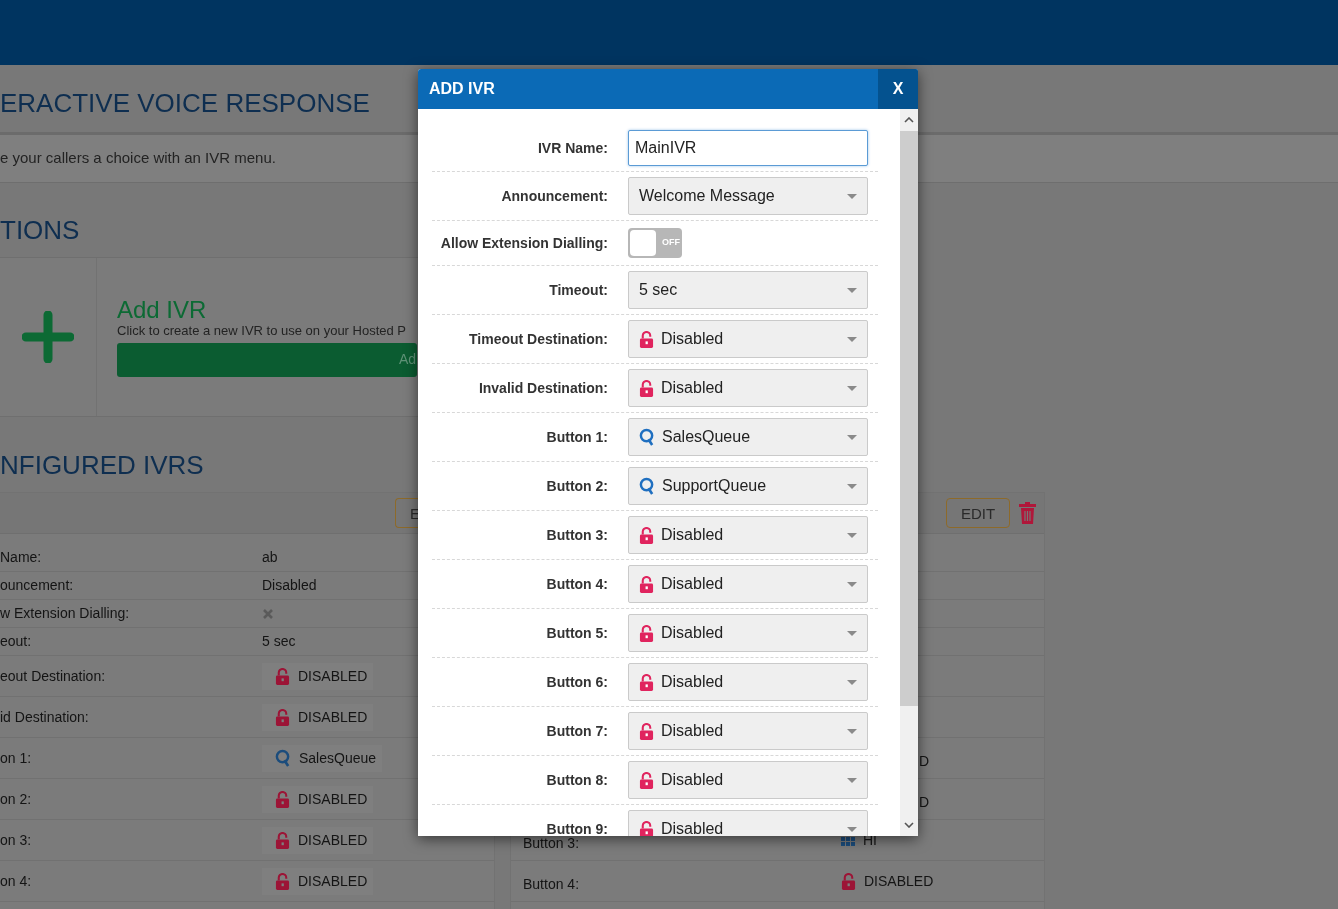  Describe the element at coordinates (338, 758) in the screenshot. I see `destination-value: SalesQueue` at that location.